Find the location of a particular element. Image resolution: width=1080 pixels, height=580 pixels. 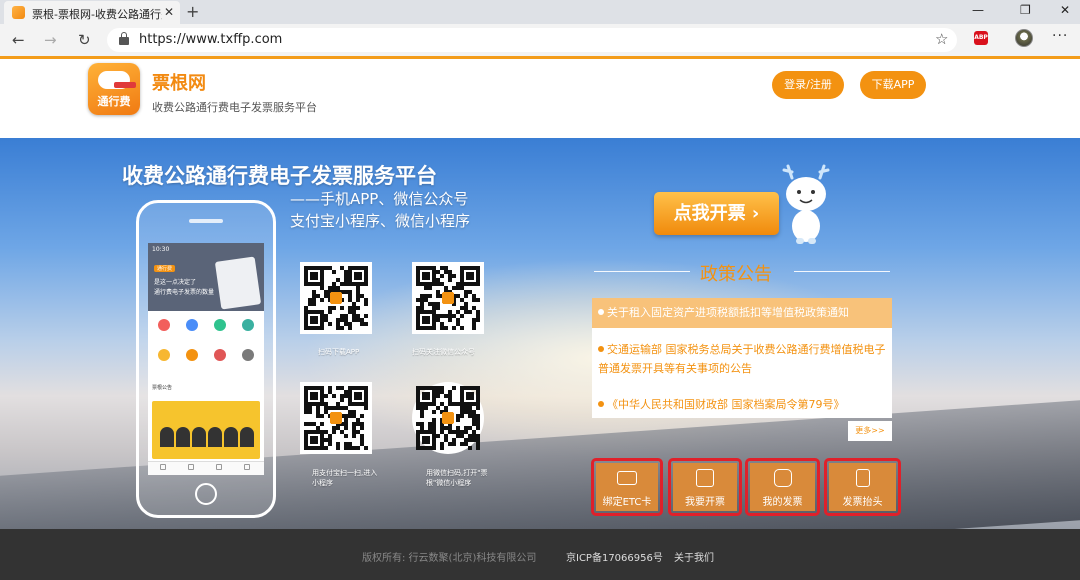

deer-mascot-icon is located at coordinates (806, 204).